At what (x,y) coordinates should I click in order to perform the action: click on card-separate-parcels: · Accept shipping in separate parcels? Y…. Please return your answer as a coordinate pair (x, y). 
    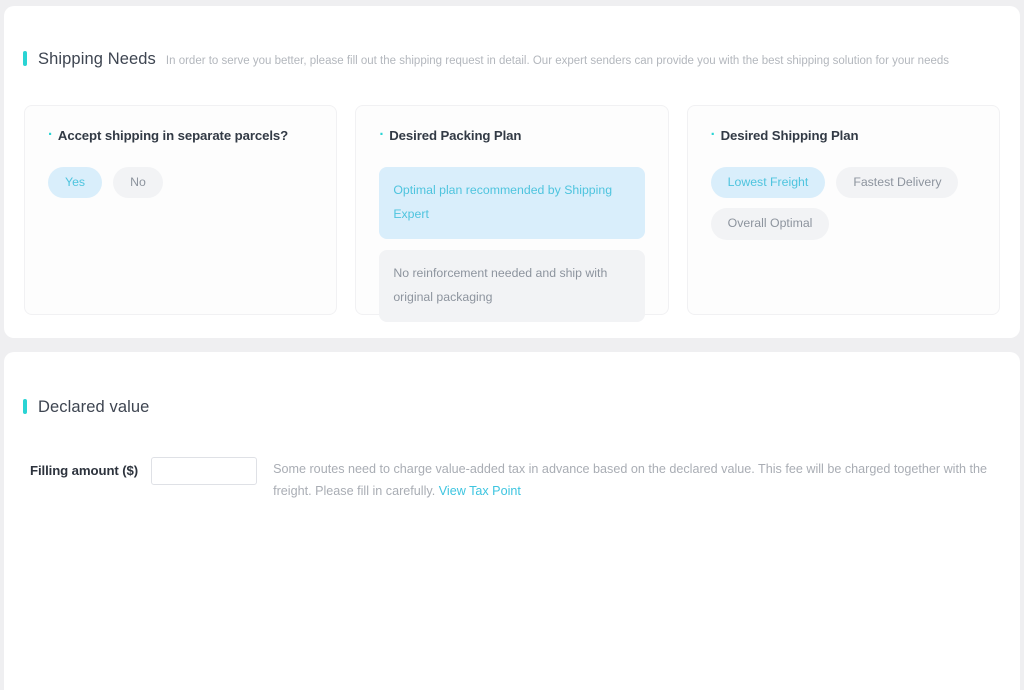
    Looking at the image, I should click on (181, 210).